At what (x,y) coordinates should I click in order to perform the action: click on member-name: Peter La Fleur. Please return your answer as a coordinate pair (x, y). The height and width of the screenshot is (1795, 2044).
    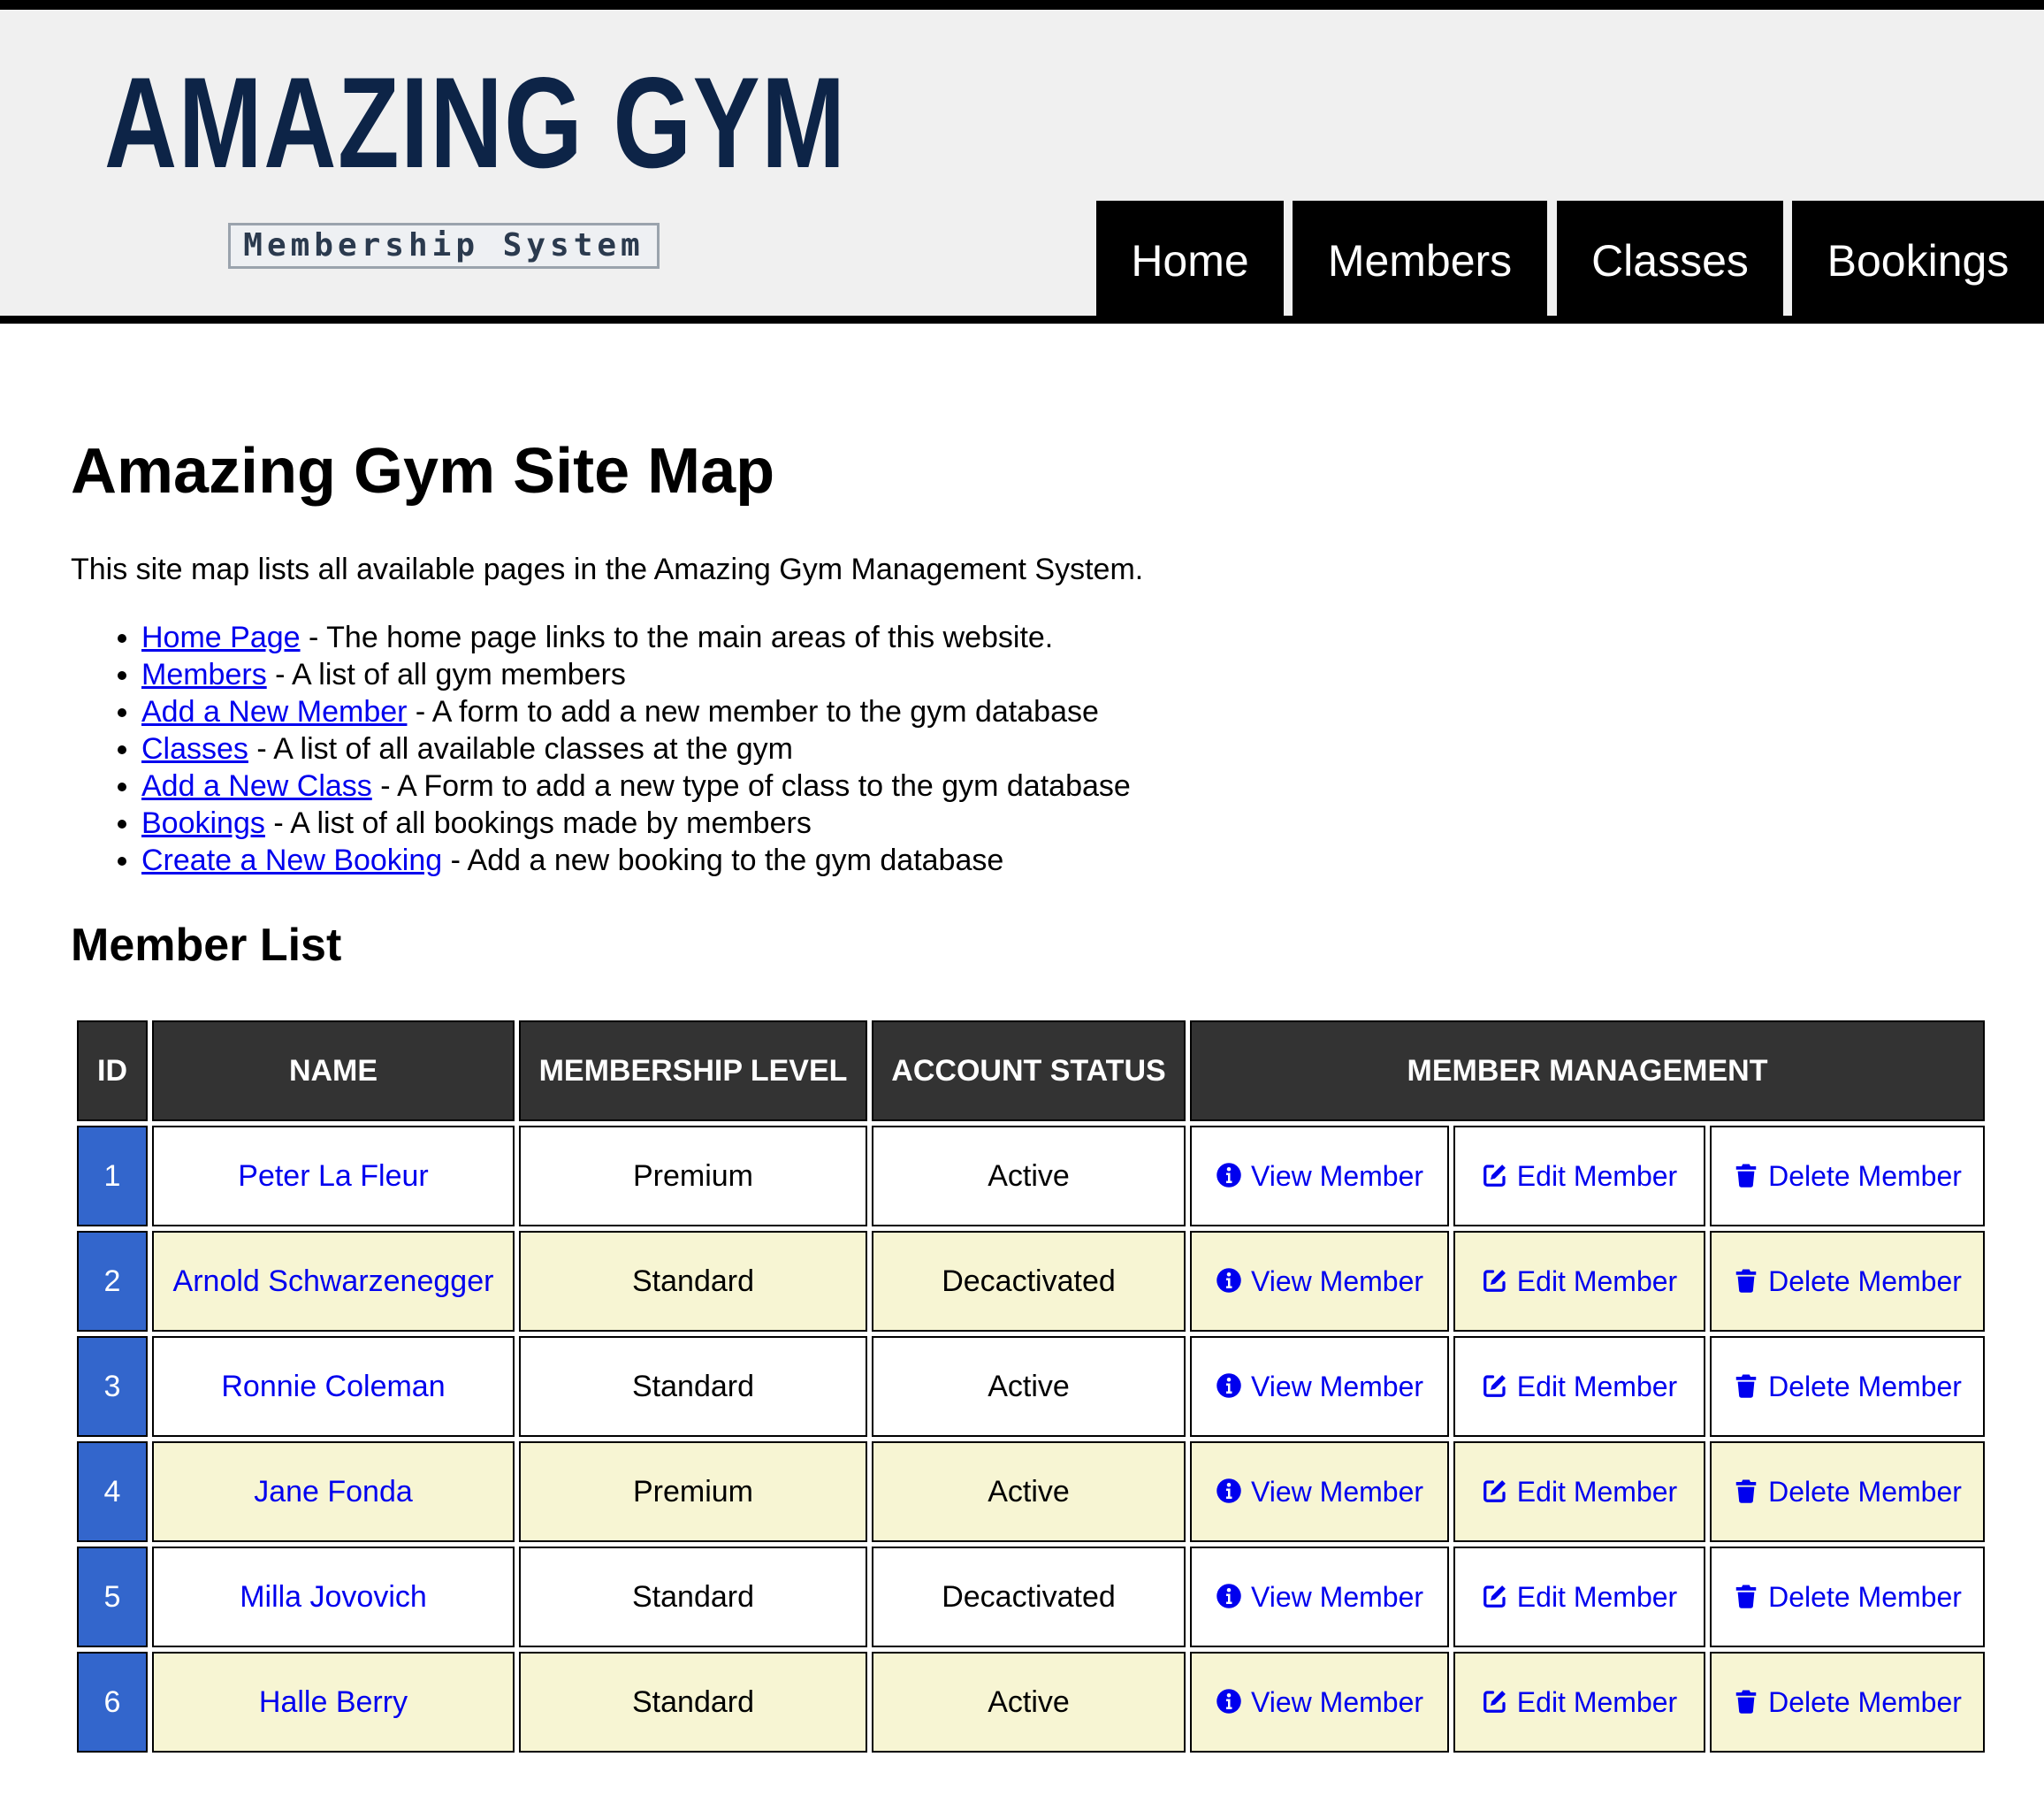
    Looking at the image, I should click on (333, 1176).